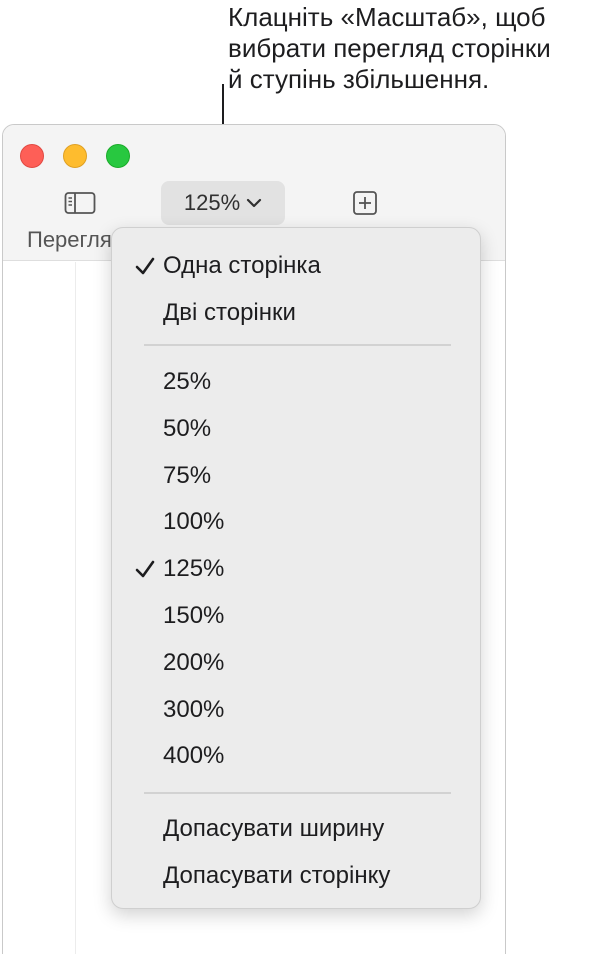 The height and width of the screenshot is (954, 616). I want to click on menu-item-zoom-6: 200%, so click(296, 663).